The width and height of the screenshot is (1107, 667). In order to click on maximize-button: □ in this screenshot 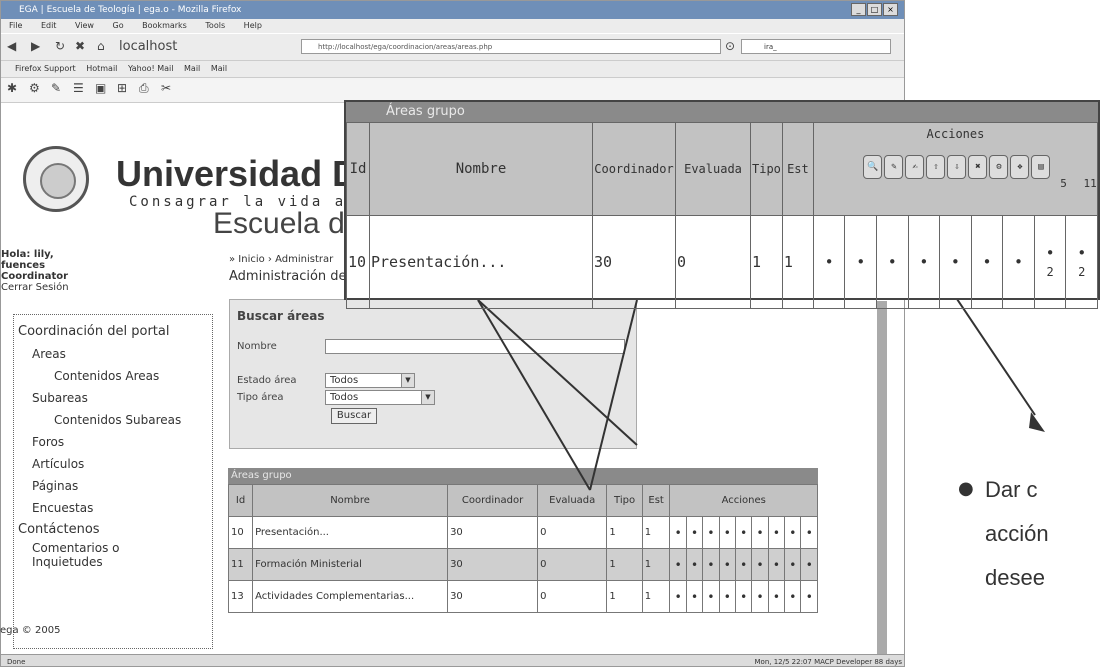, I will do `click(874, 9)`.